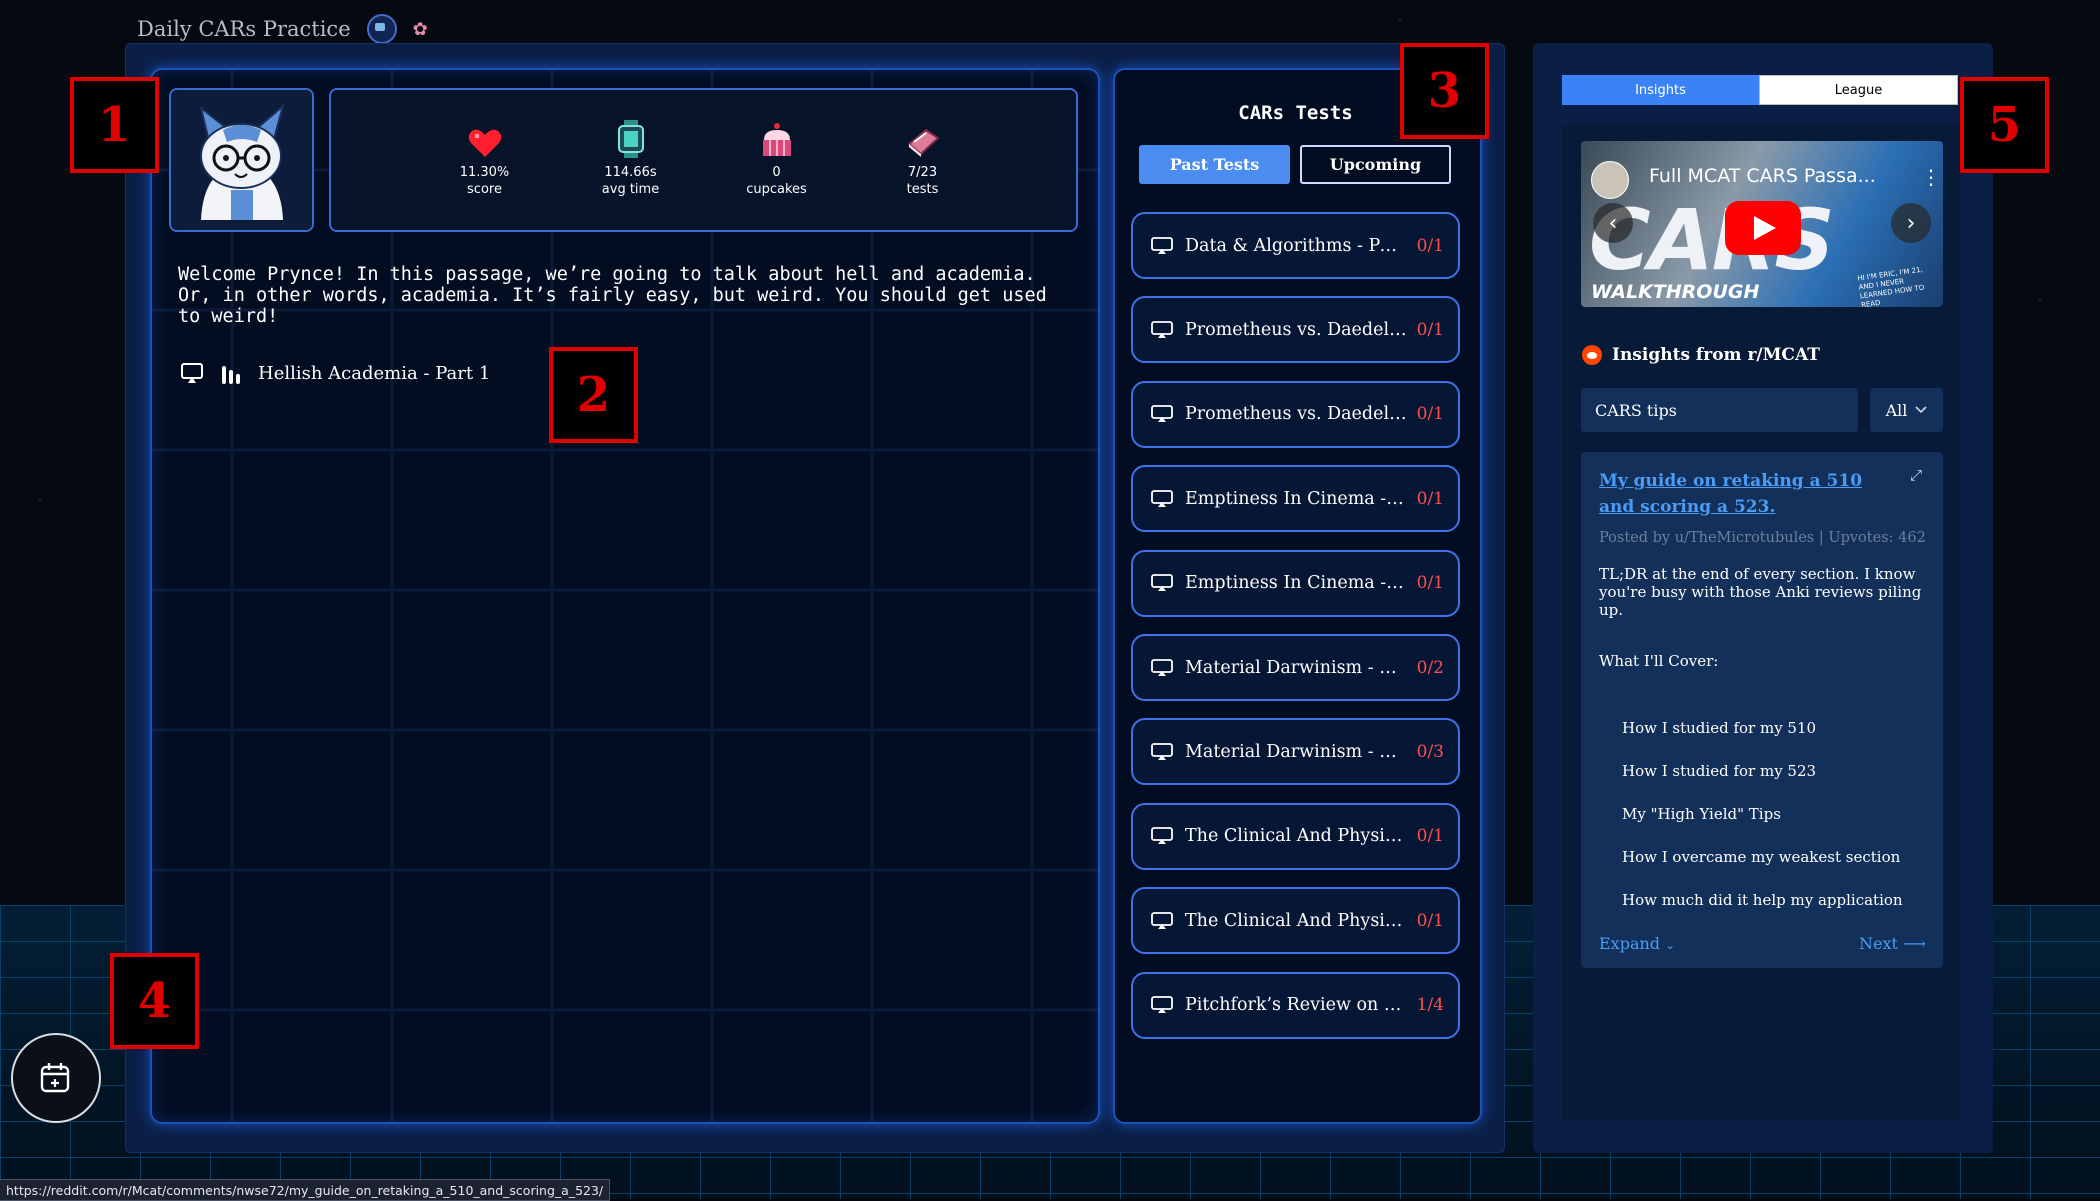 The height and width of the screenshot is (1201, 2100). I want to click on test-item: Pitchfork’s Review on Pep... 1/4, so click(1295, 1005).